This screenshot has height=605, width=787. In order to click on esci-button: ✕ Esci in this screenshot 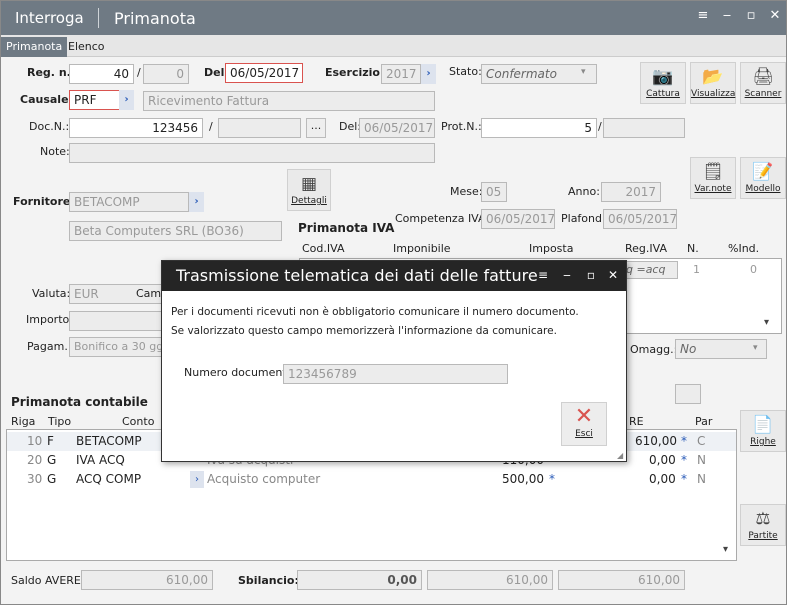, I will do `click(584, 424)`.